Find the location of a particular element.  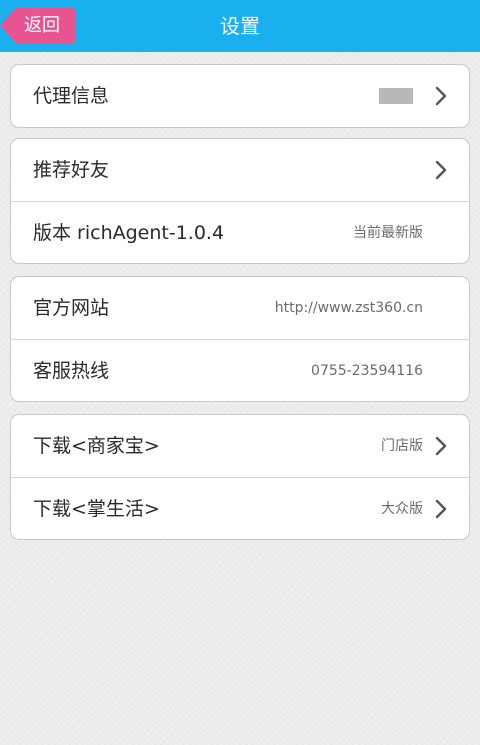

group-agent: 代理信息 is located at coordinates (240, 96).